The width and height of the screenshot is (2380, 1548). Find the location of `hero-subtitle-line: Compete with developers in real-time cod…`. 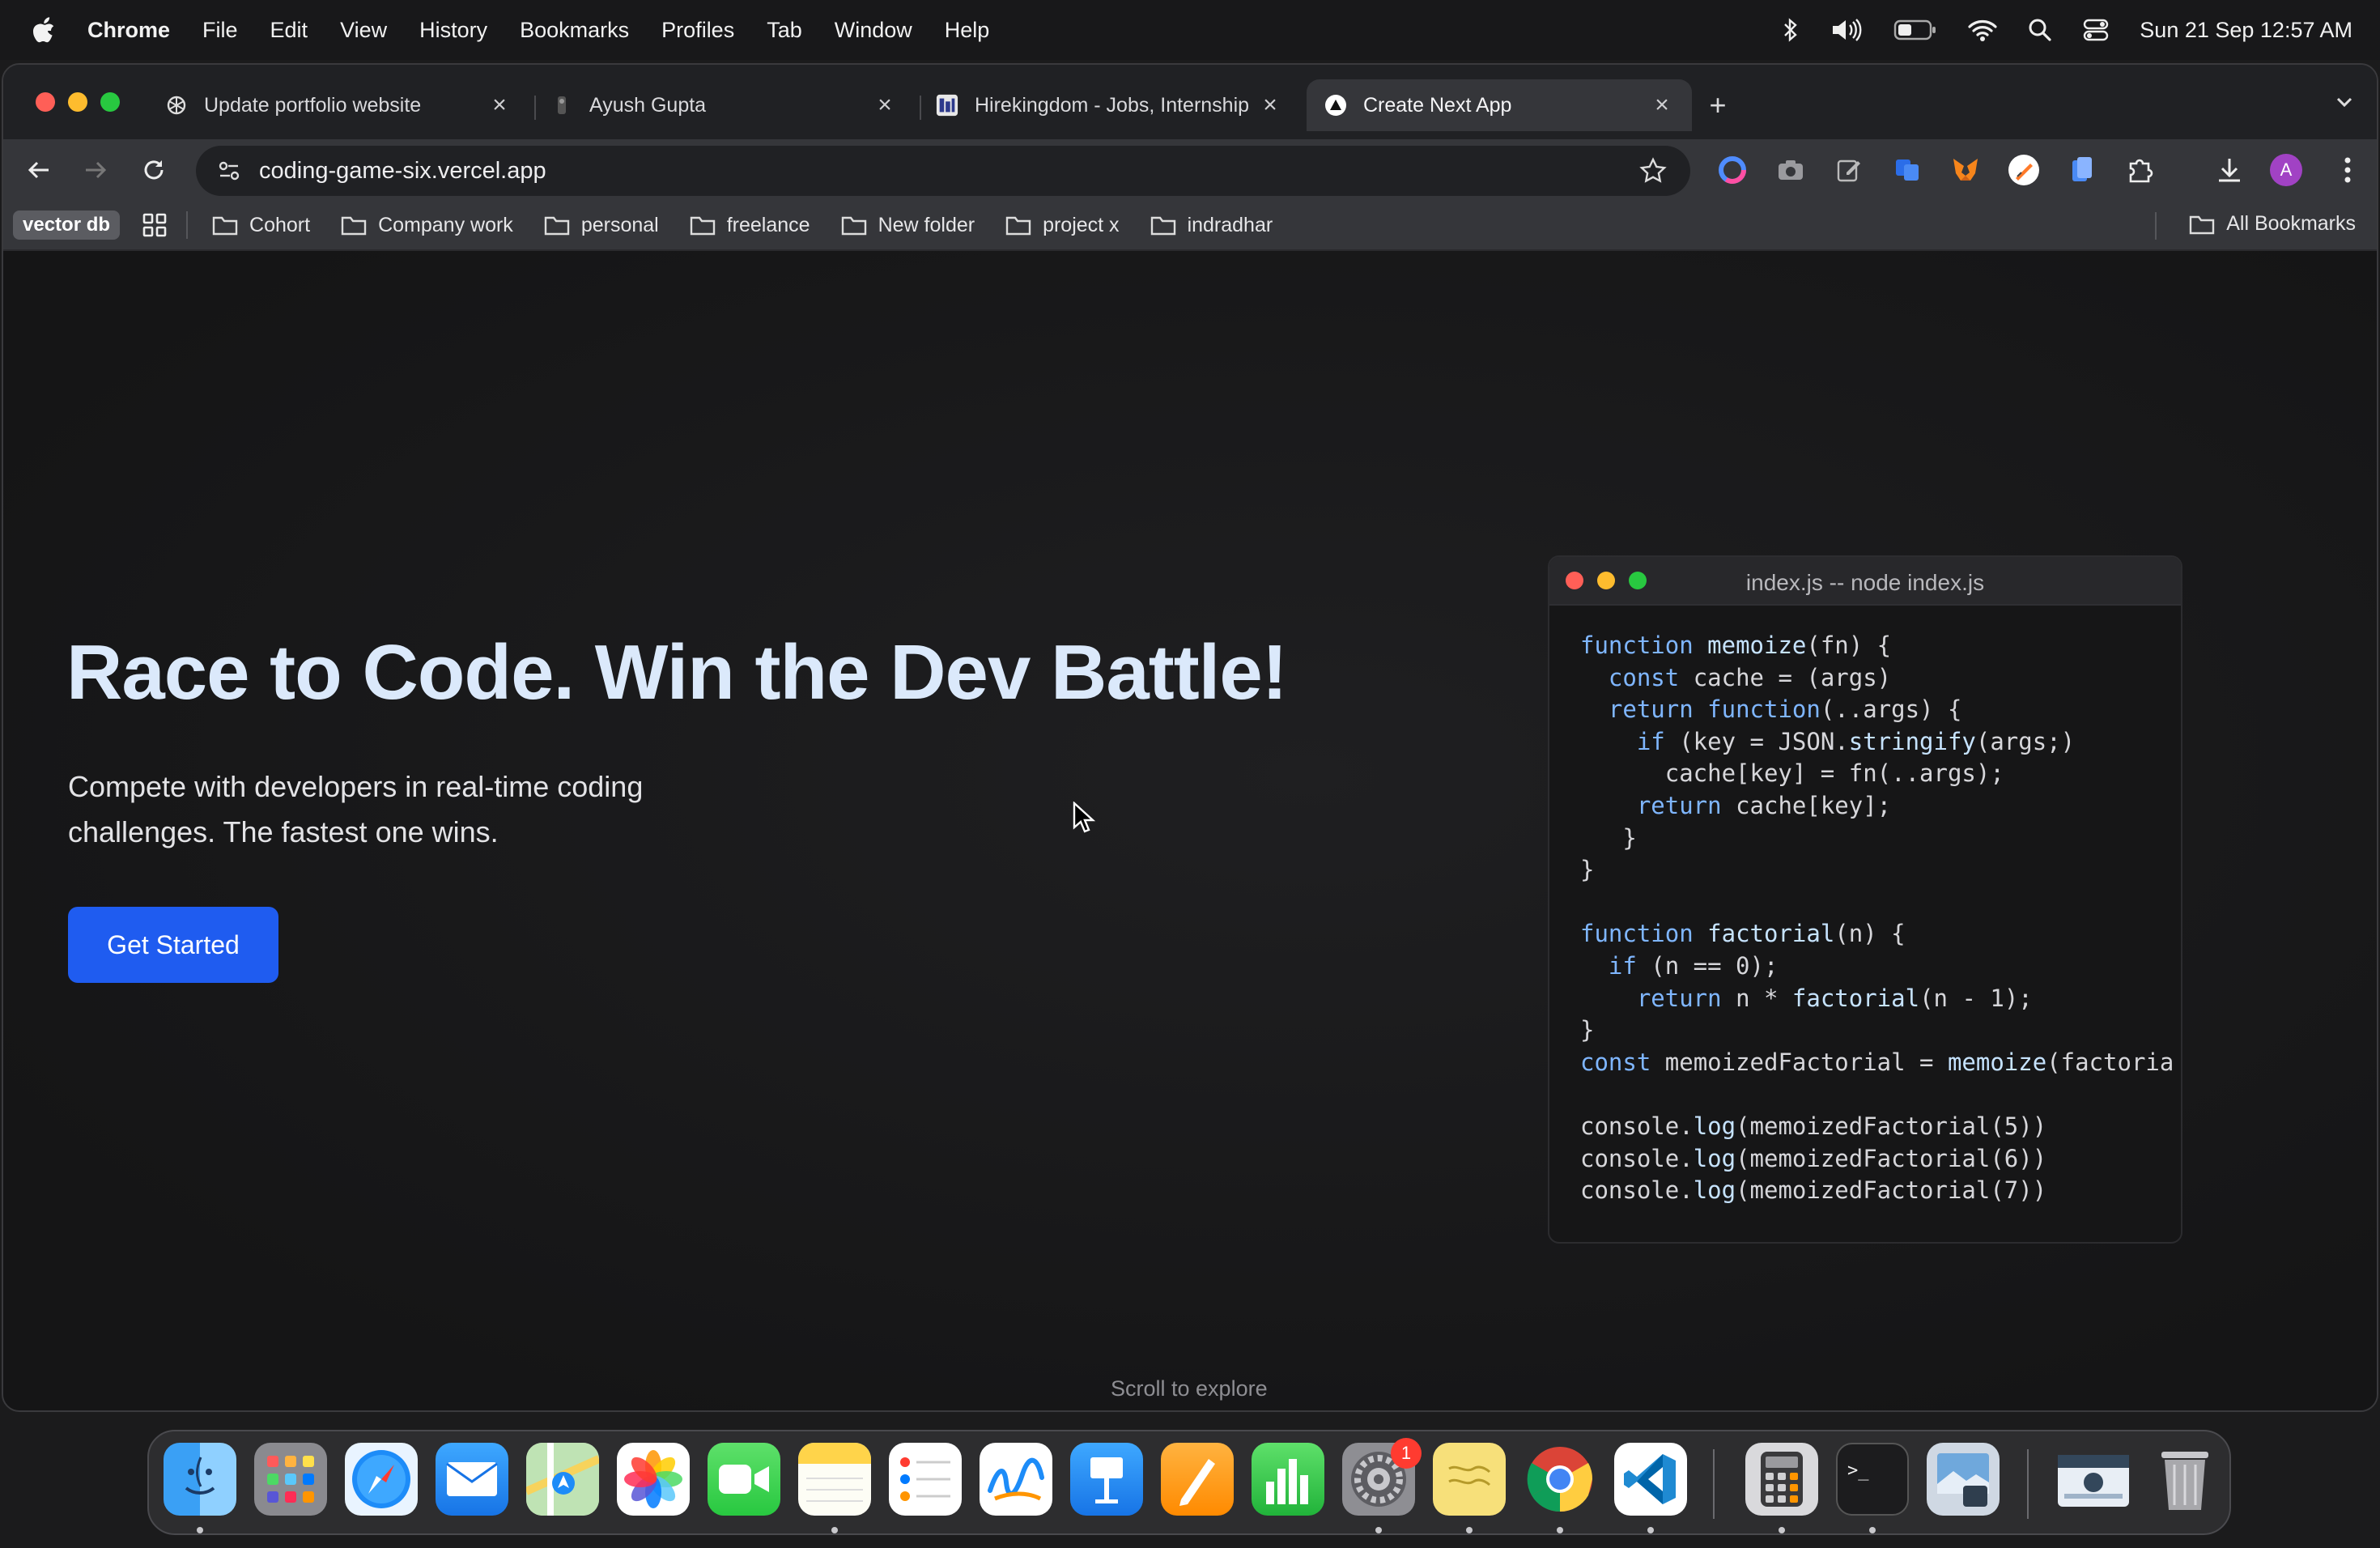

hero-subtitle-line: Compete with developers in real-time cod… is located at coordinates (356, 786).